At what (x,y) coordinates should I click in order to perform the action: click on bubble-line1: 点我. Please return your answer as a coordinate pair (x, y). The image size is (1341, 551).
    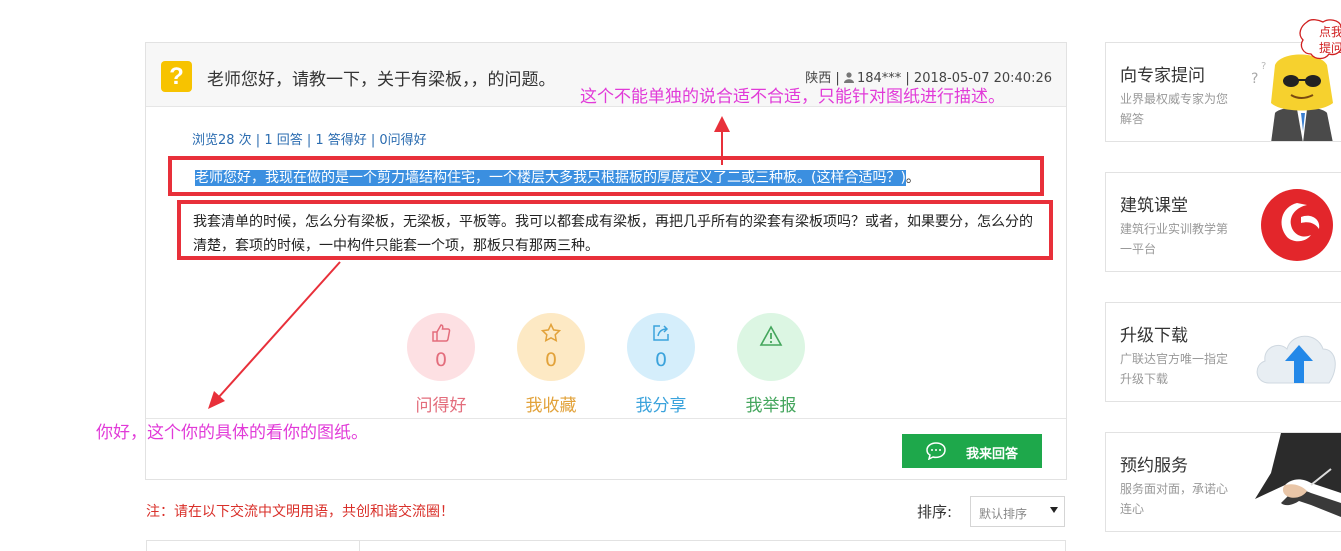
    Looking at the image, I should click on (1330, 32).